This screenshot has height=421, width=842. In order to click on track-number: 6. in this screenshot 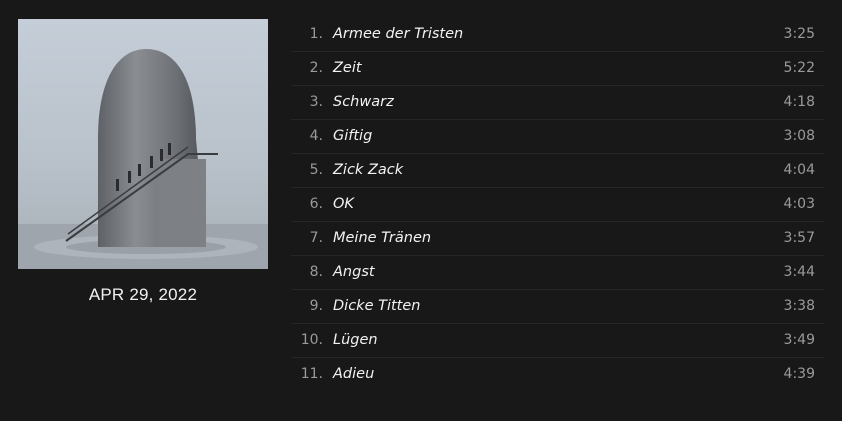, I will do `click(316, 204)`.